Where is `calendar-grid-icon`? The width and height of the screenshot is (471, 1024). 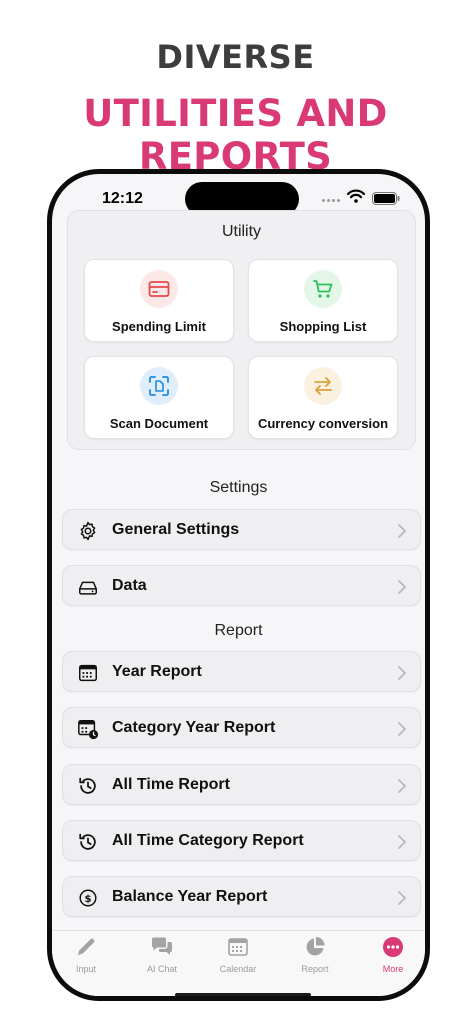
calendar-grid-icon is located at coordinates (238, 947).